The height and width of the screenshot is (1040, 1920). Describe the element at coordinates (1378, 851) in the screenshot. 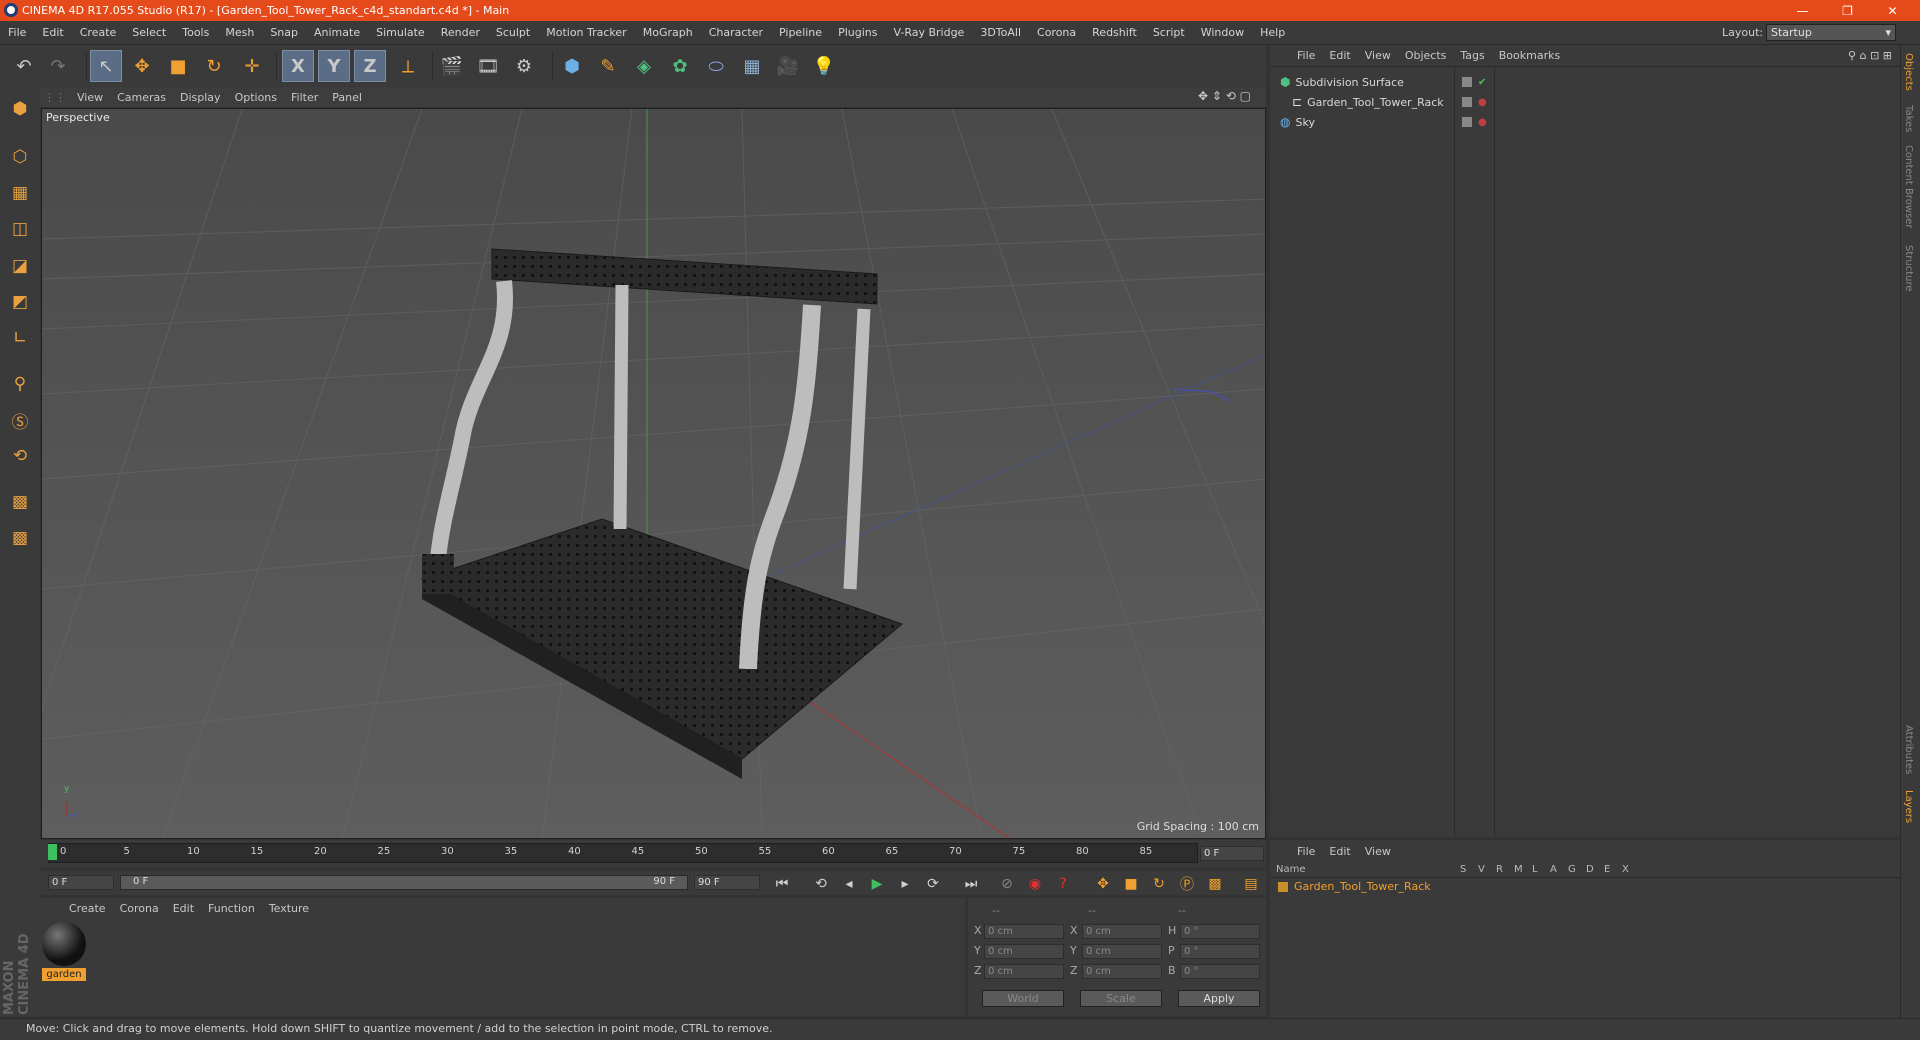

I see `layer-menu-view: View` at that location.